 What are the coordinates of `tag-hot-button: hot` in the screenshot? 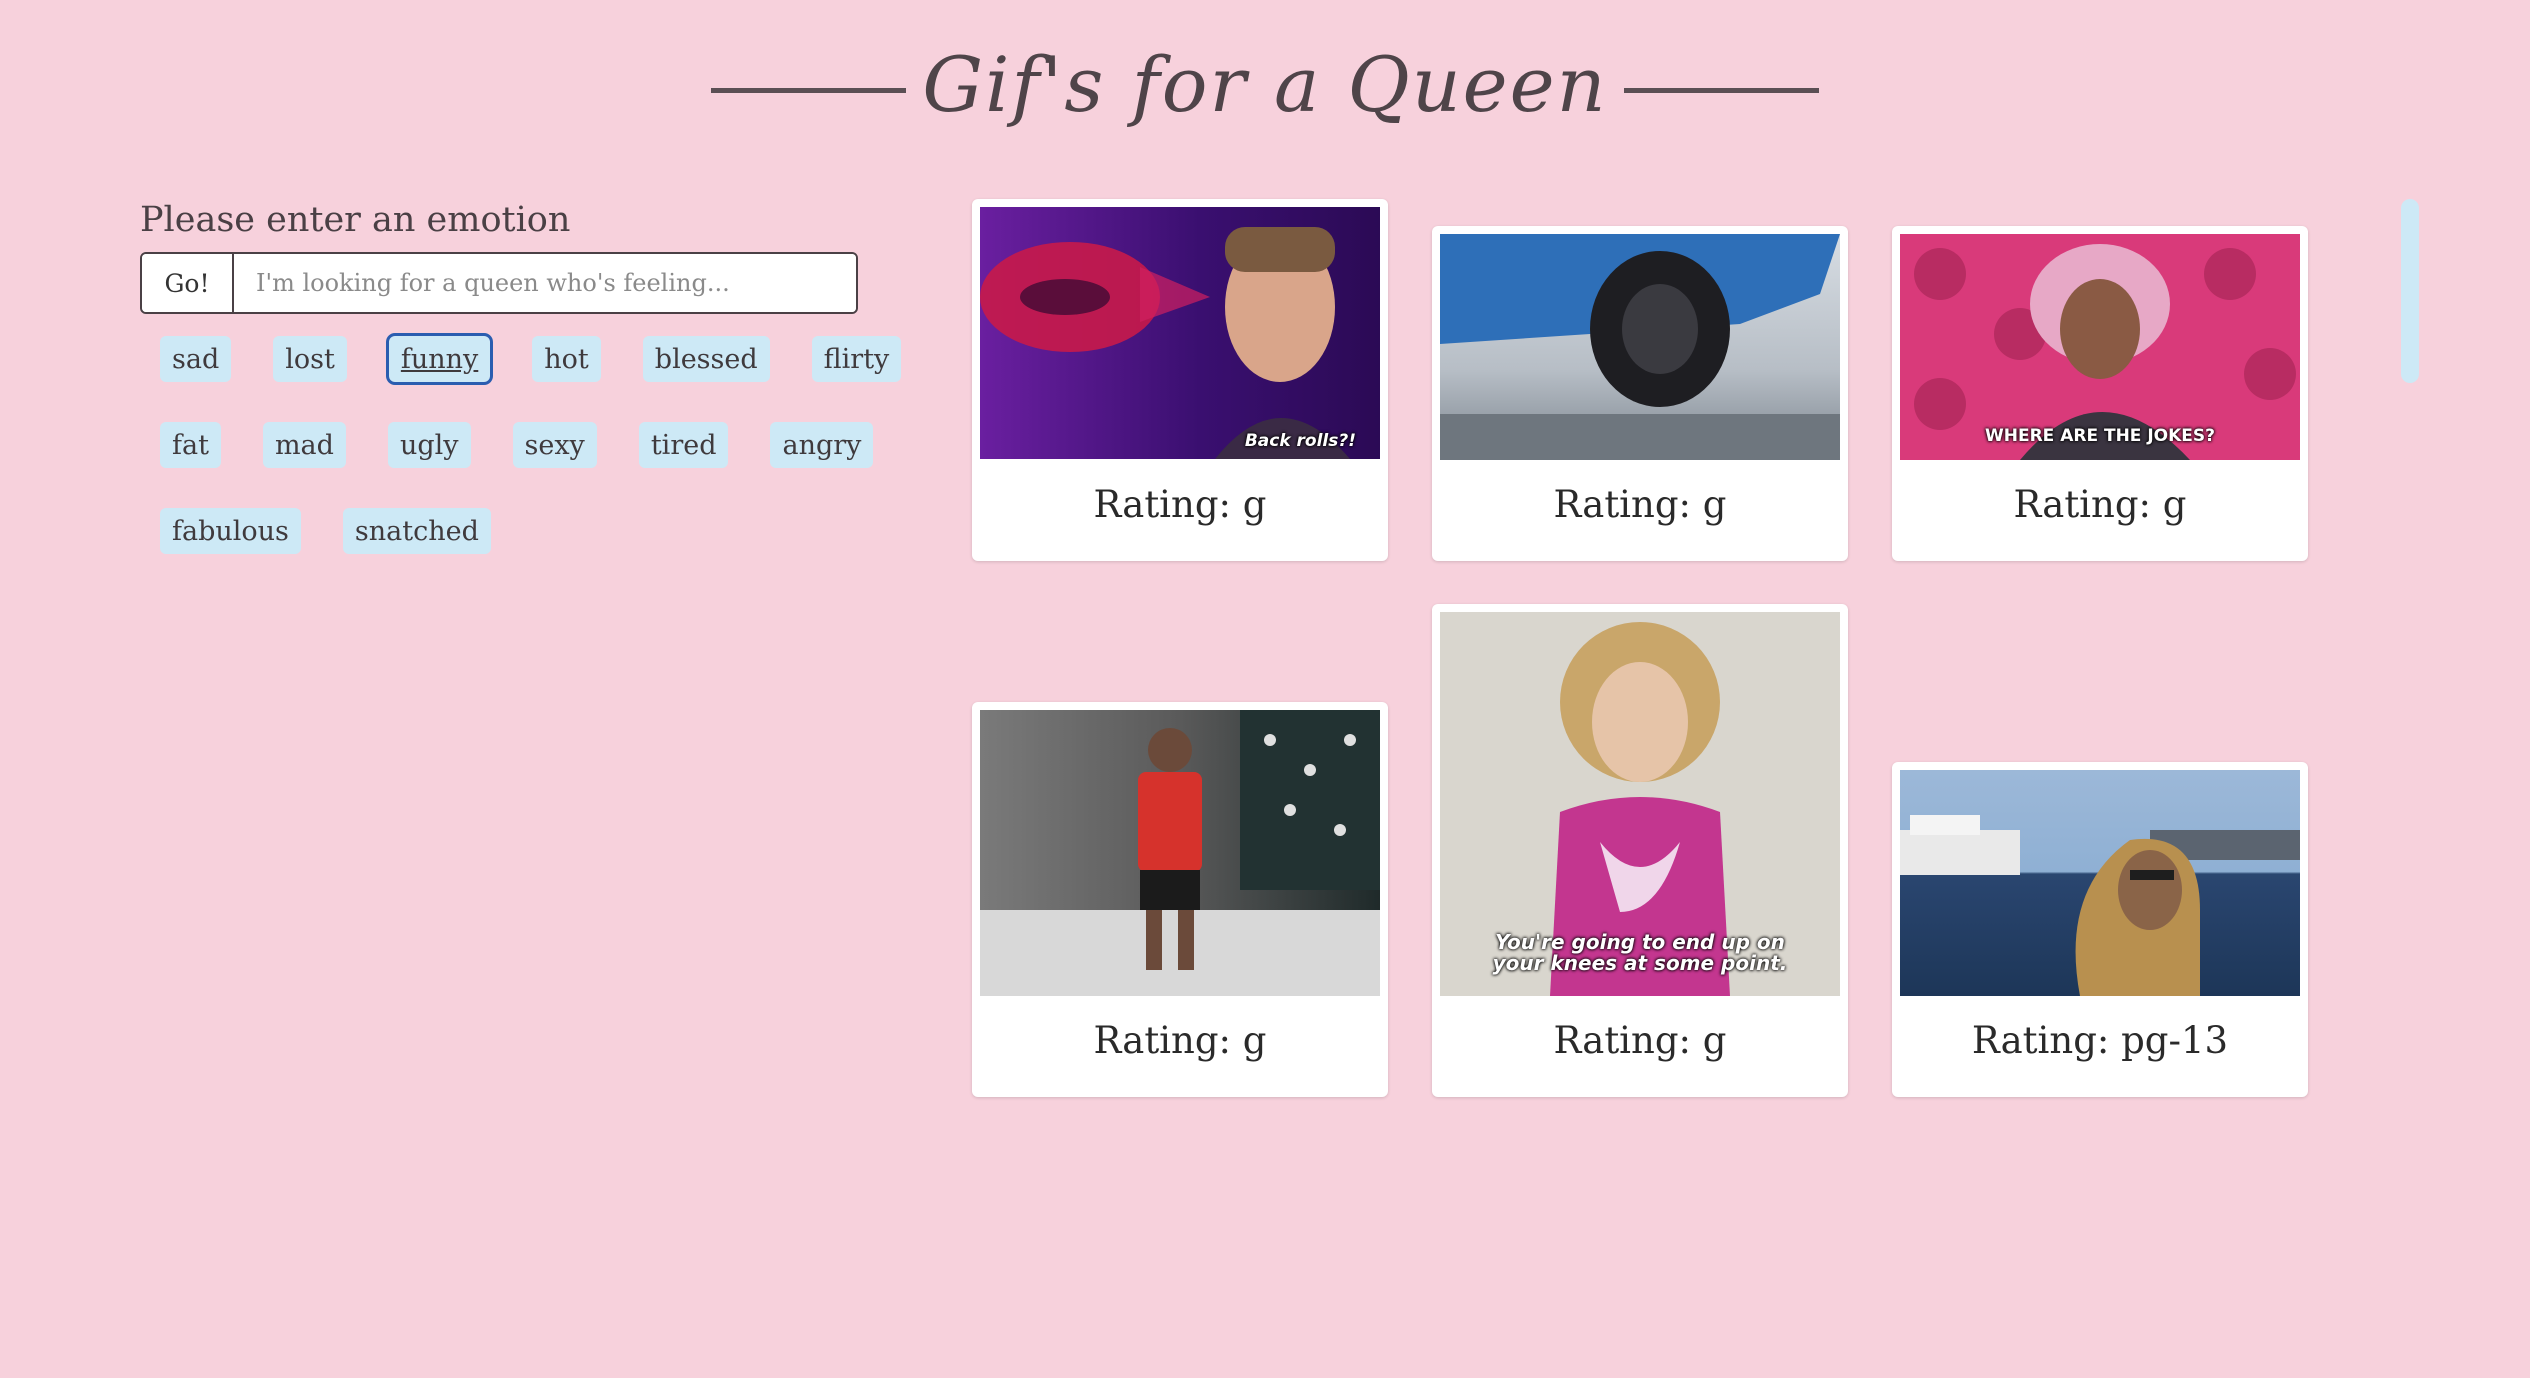 It's located at (566, 359).